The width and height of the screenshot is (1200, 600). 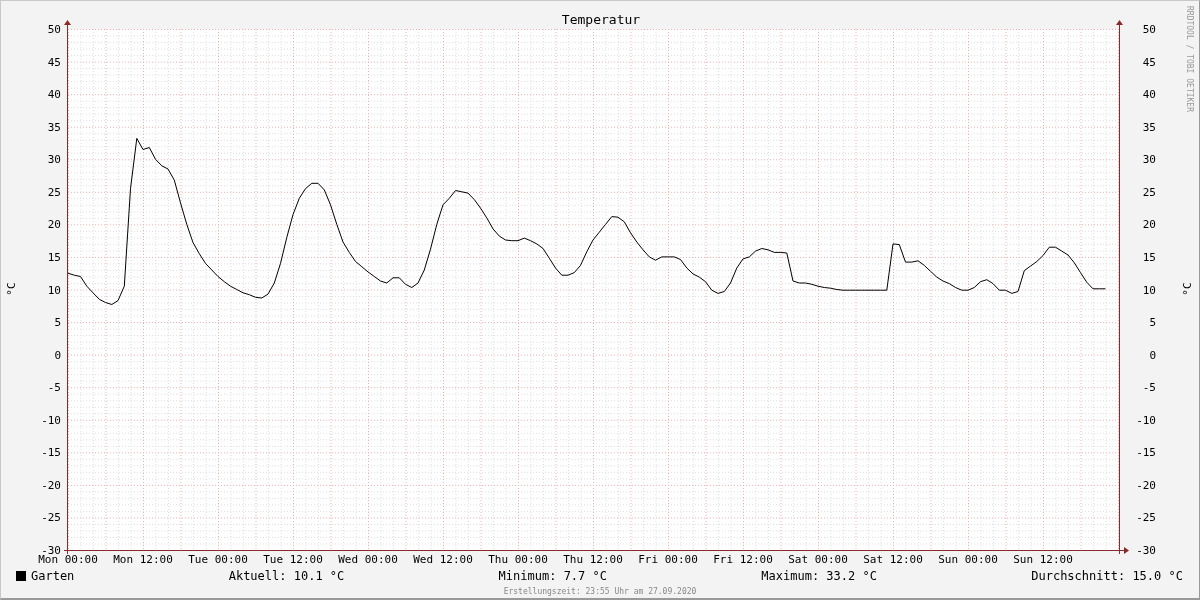 What do you see at coordinates (743, 559) in the screenshot?
I see `x-tick-label: Fri 12:00` at bounding box center [743, 559].